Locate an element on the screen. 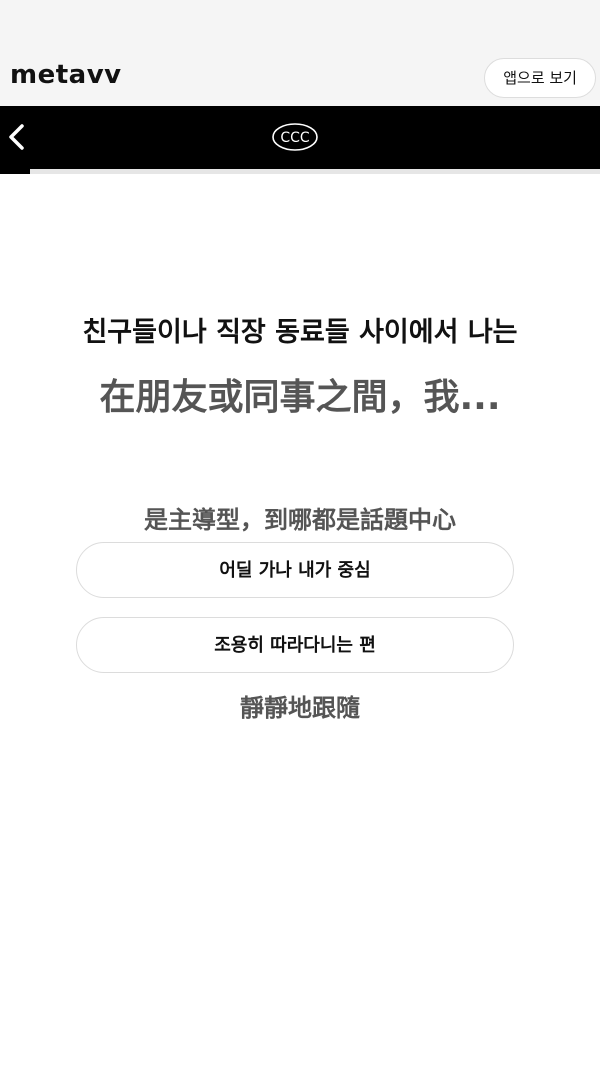 The width and height of the screenshot is (600, 1067). ccc-logo: CCC is located at coordinates (295, 137).